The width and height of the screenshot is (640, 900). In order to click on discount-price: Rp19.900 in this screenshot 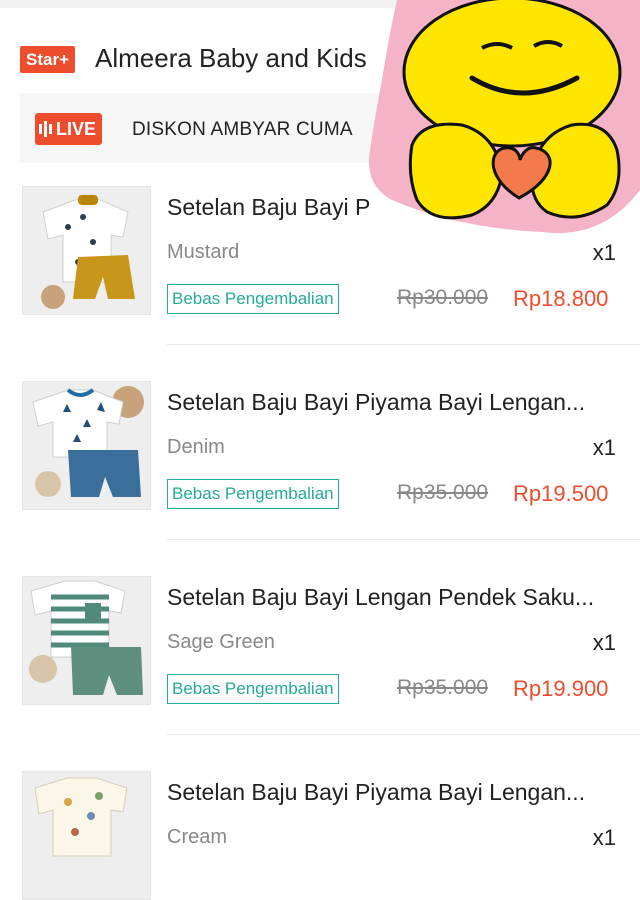, I will do `click(561, 688)`.